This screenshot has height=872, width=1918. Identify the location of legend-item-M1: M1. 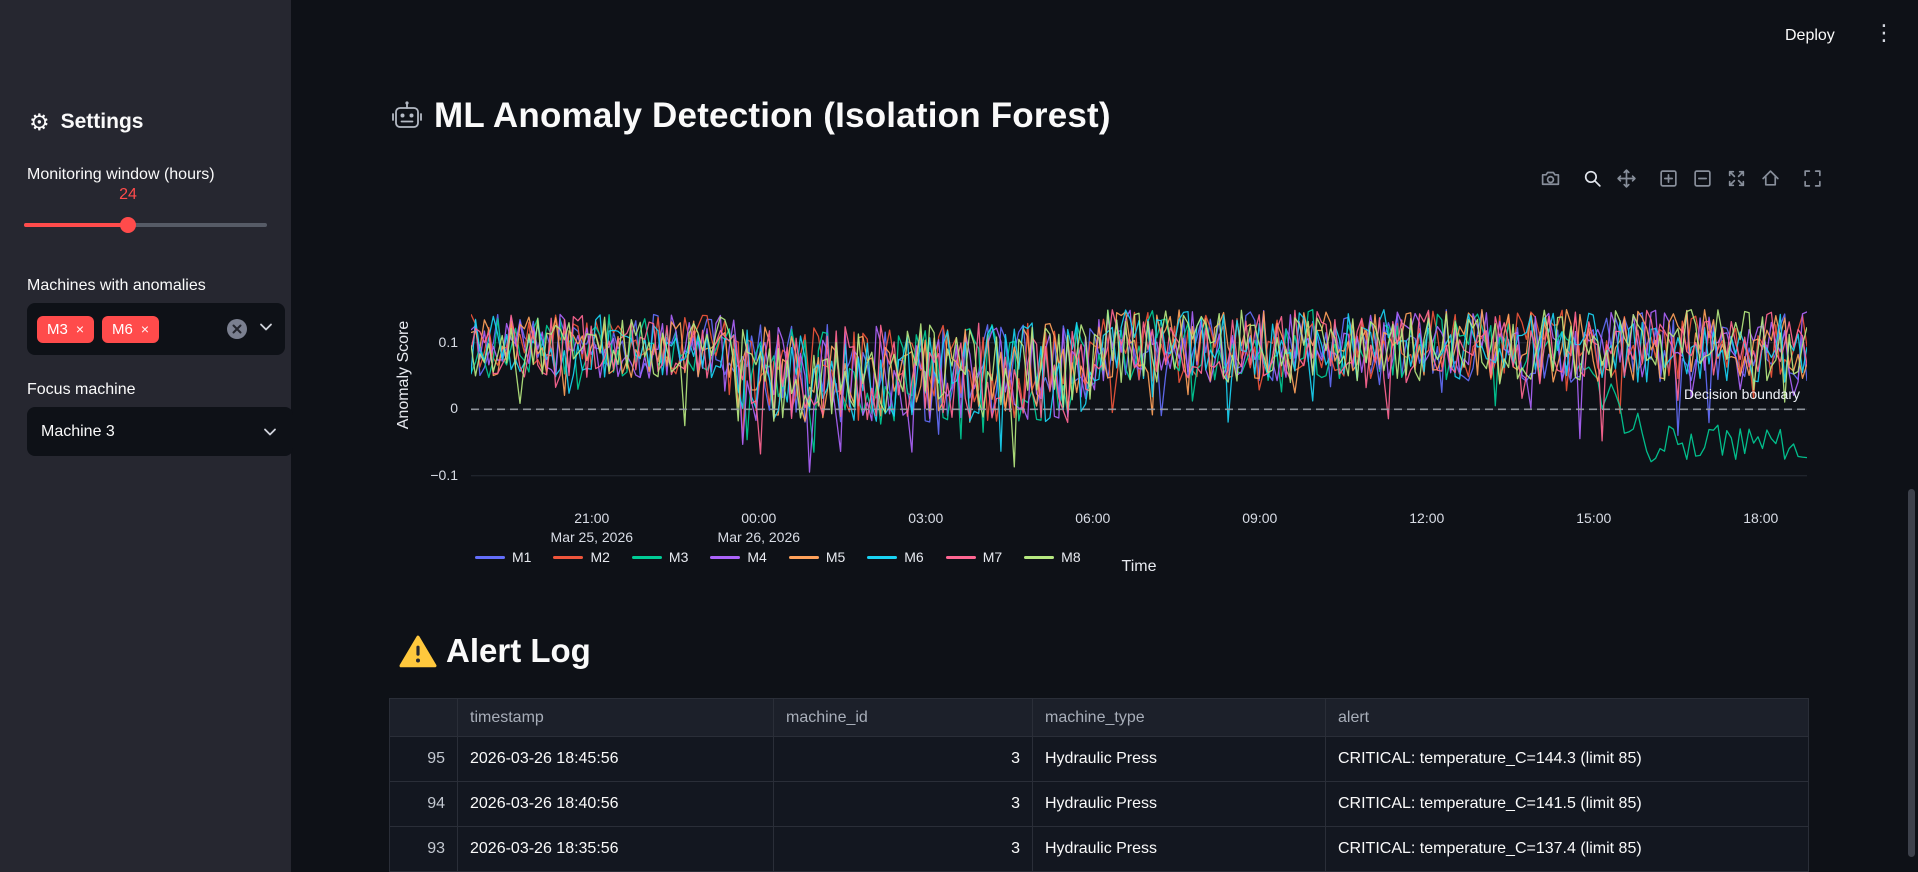
(503, 557).